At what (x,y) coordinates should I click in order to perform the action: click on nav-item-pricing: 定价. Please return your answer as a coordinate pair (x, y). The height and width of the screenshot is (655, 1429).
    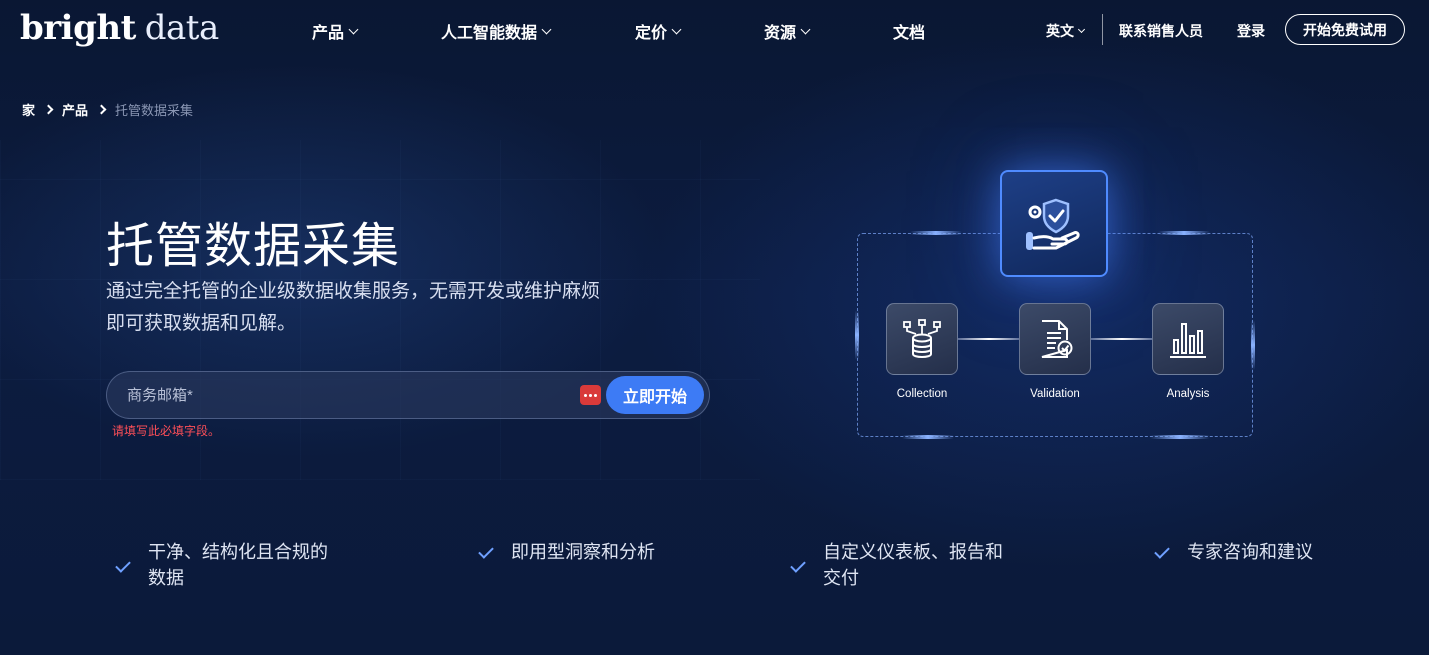
    Looking at the image, I should click on (658, 31).